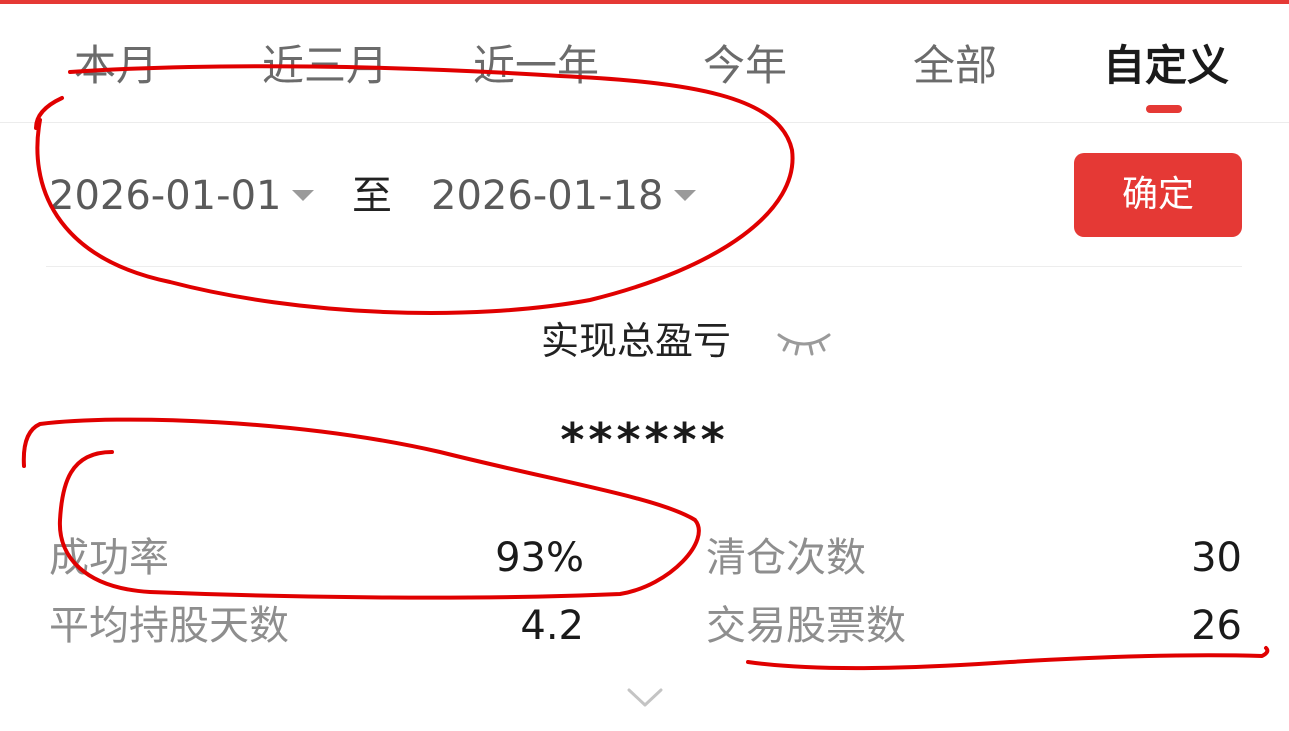  I want to click on period-tabs: 本月 近三月 近一年 今年 全部 自定义, so click(644, 72).